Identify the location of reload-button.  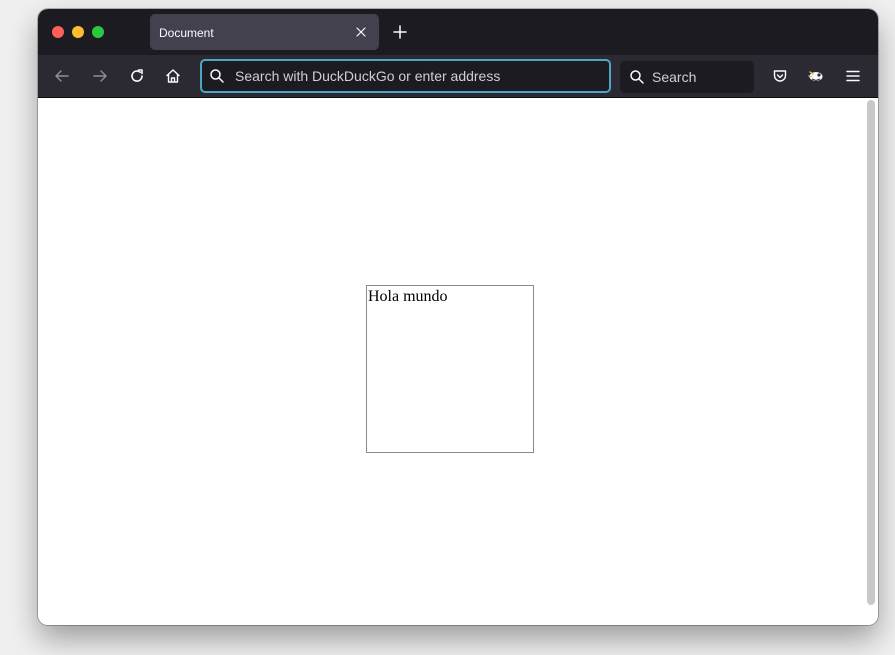
(137, 76).